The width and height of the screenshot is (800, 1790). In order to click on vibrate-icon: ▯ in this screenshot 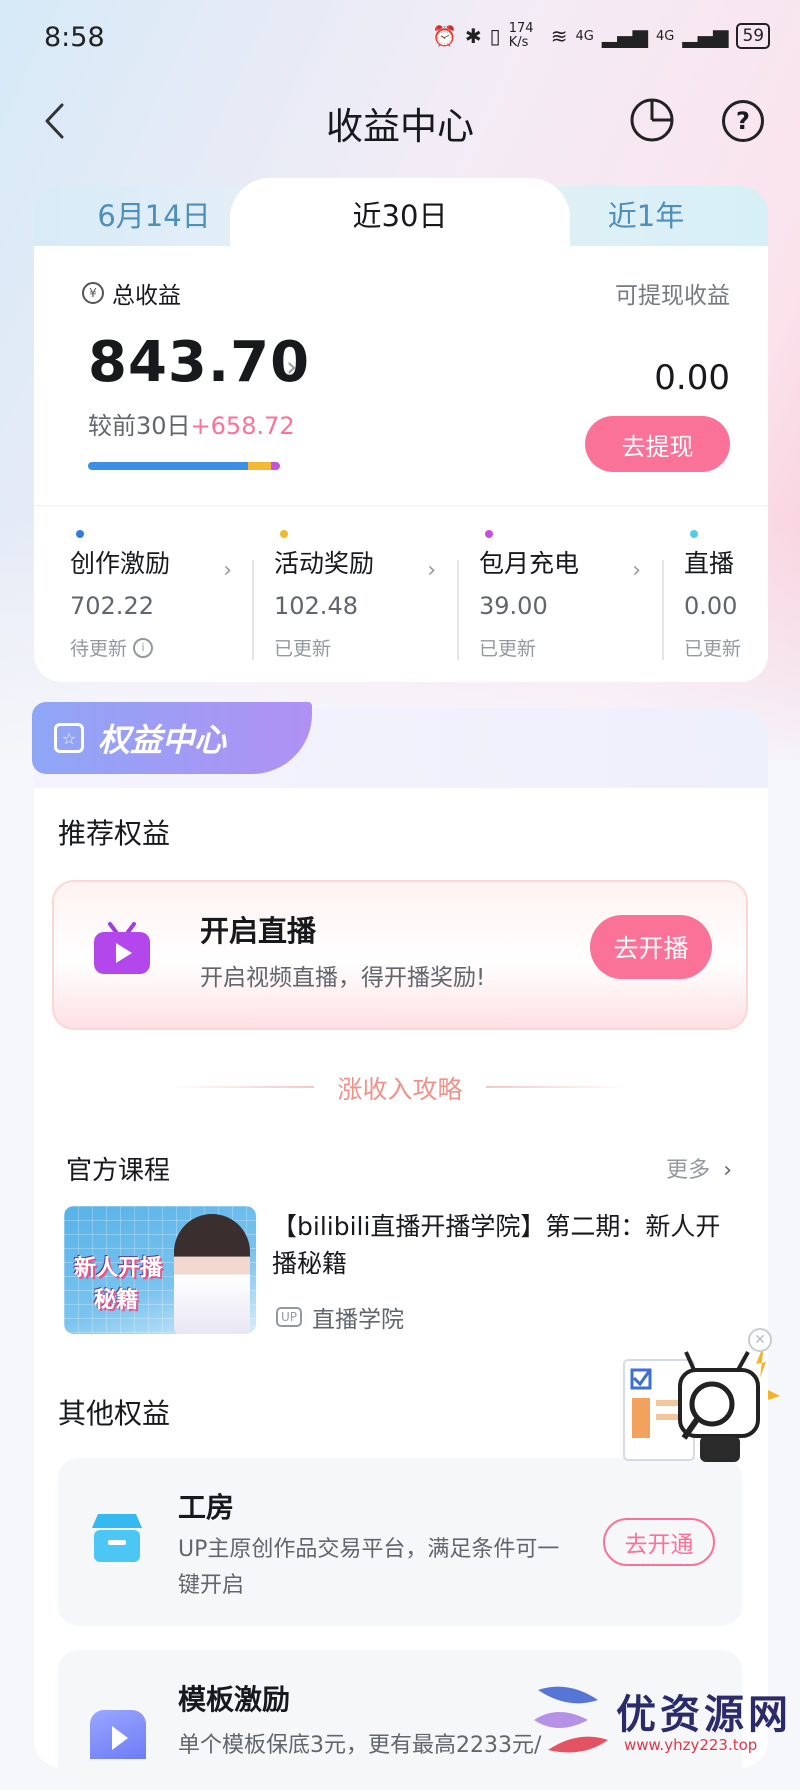, I will do `click(495, 36)`.